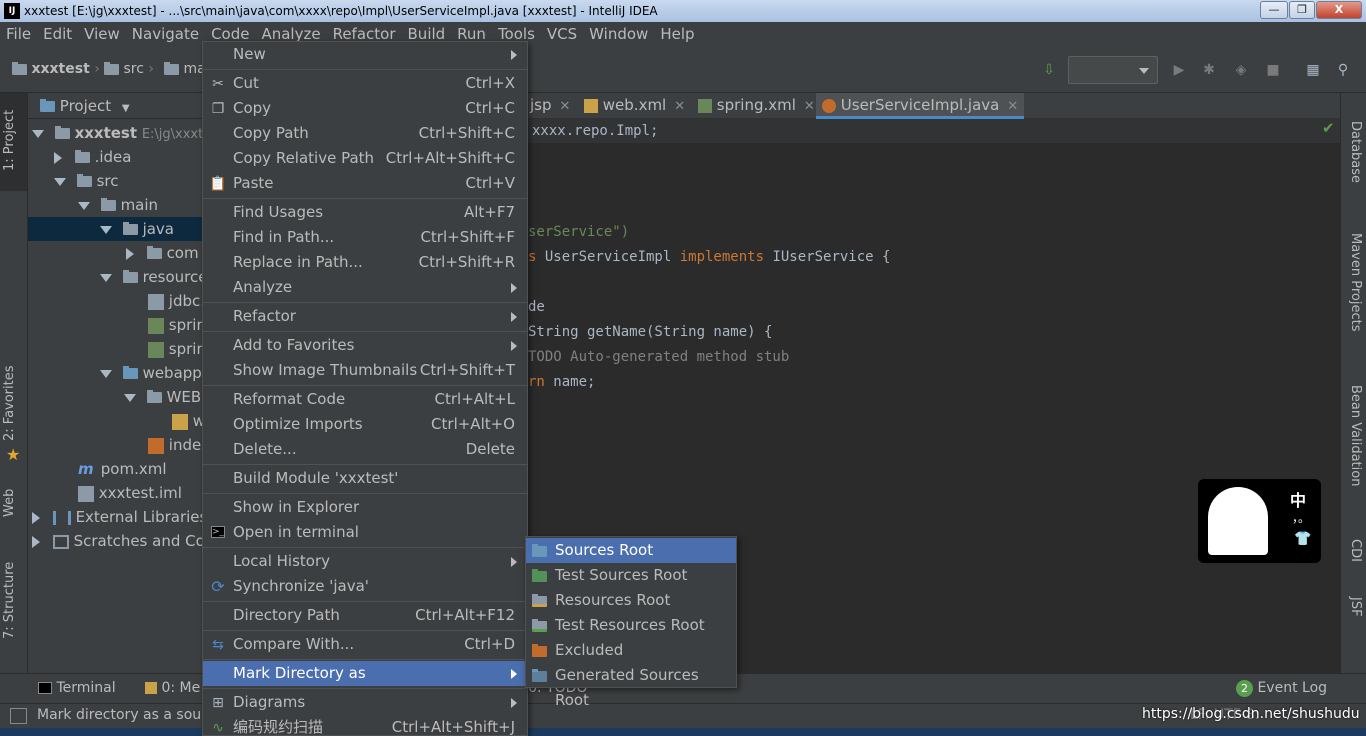  What do you see at coordinates (172, 688) in the screenshot?
I see `tab-messages: 0: Me` at bounding box center [172, 688].